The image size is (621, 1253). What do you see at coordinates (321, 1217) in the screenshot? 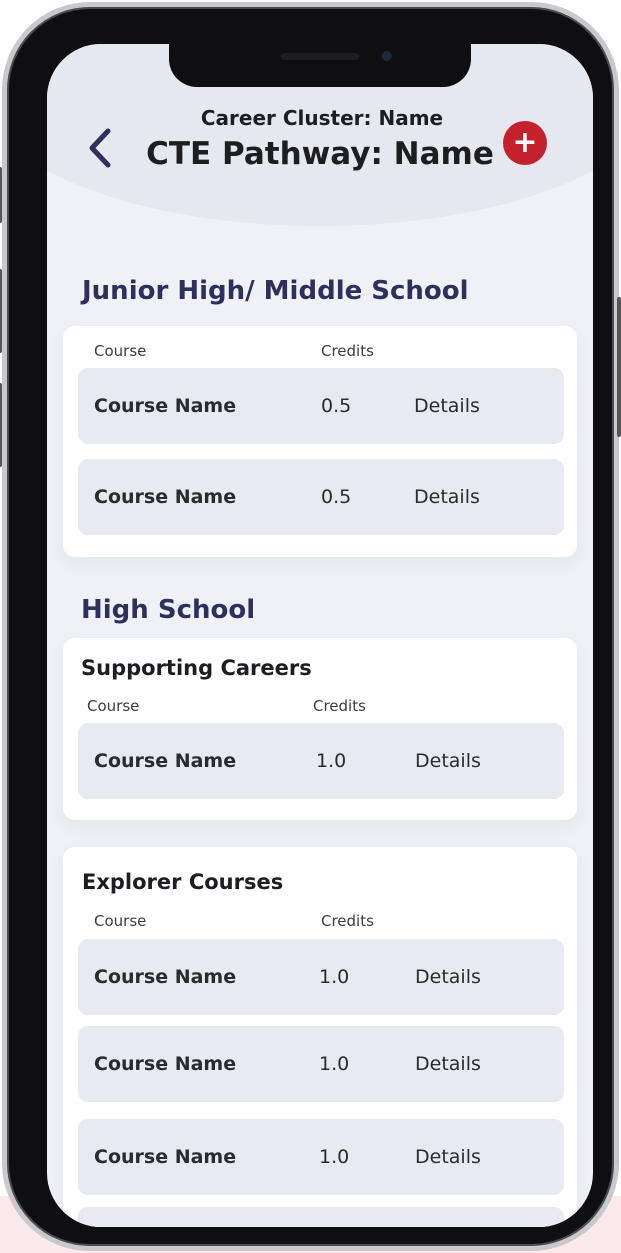
I see `course-row-partial` at bounding box center [321, 1217].